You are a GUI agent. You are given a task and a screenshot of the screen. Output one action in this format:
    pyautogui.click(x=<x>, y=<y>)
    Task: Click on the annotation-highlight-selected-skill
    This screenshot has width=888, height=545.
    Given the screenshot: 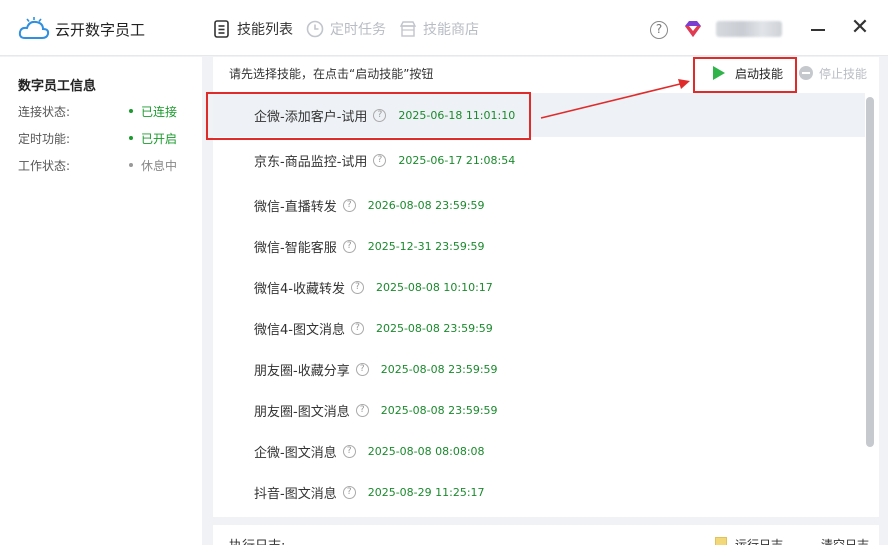 What is the action you would take?
    pyautogui.click(x=368, y=116)
    